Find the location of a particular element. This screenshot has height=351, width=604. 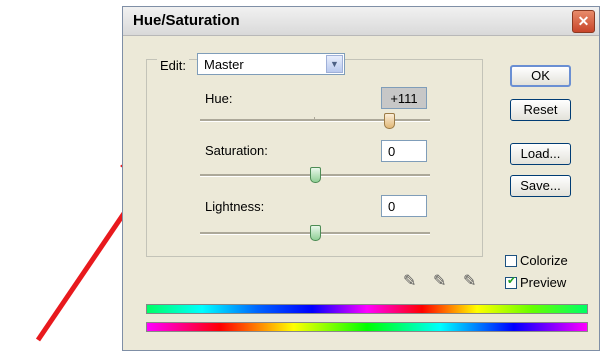

edit-dropdown: Master ▼ is located at coordinates (271, 64).